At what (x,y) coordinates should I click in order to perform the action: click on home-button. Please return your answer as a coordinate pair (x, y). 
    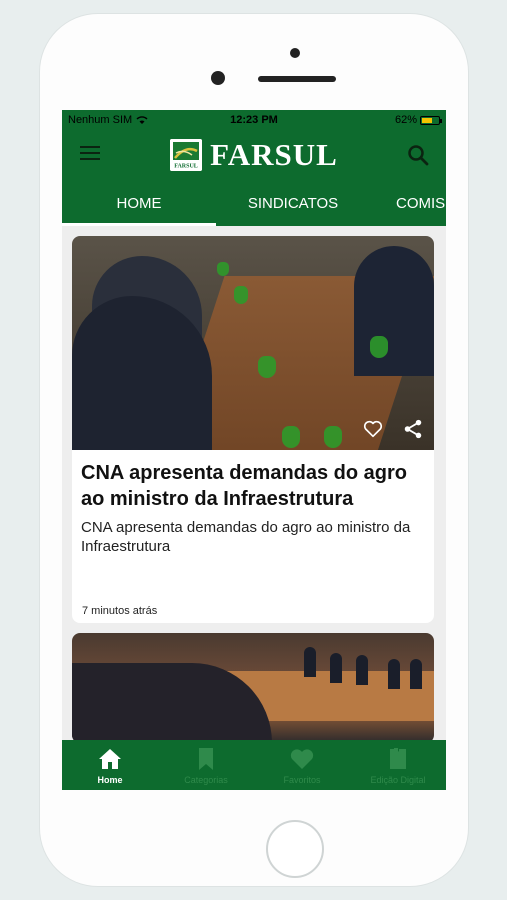
    Looking at the image, I should click on (295, 849).